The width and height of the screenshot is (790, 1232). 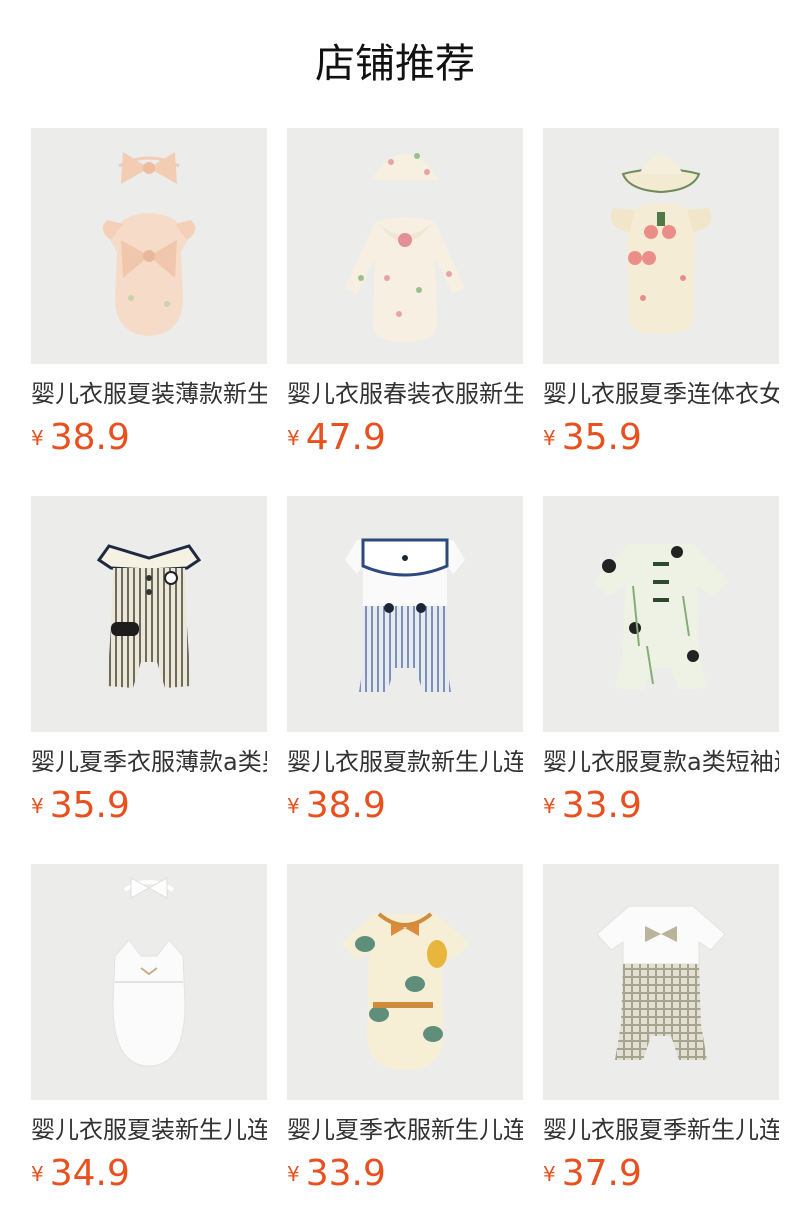 I want to click on product-card: 婴儿衣服夏款新生儿连体 ¥38.9, so click(x=405, y=680).